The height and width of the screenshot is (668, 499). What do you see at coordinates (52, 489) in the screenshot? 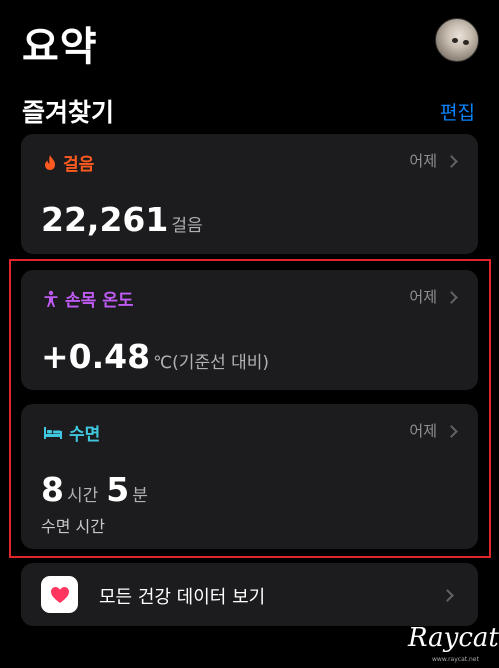
I see `sleep-hours: 8` at bounding box center [52, 489].